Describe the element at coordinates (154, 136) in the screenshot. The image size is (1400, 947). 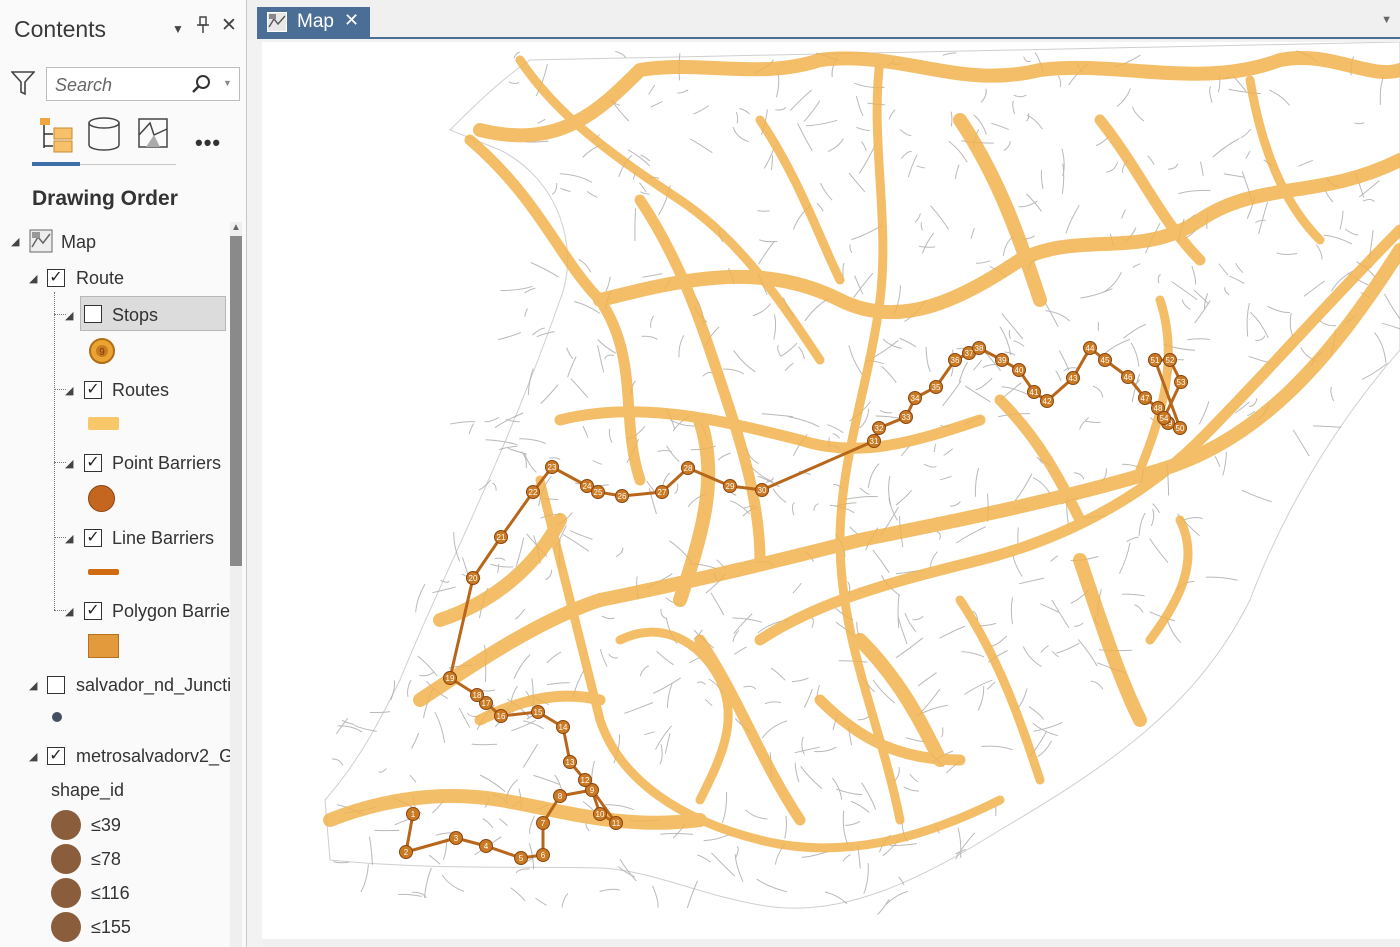
I see `list-by-selection-icon` at that location.